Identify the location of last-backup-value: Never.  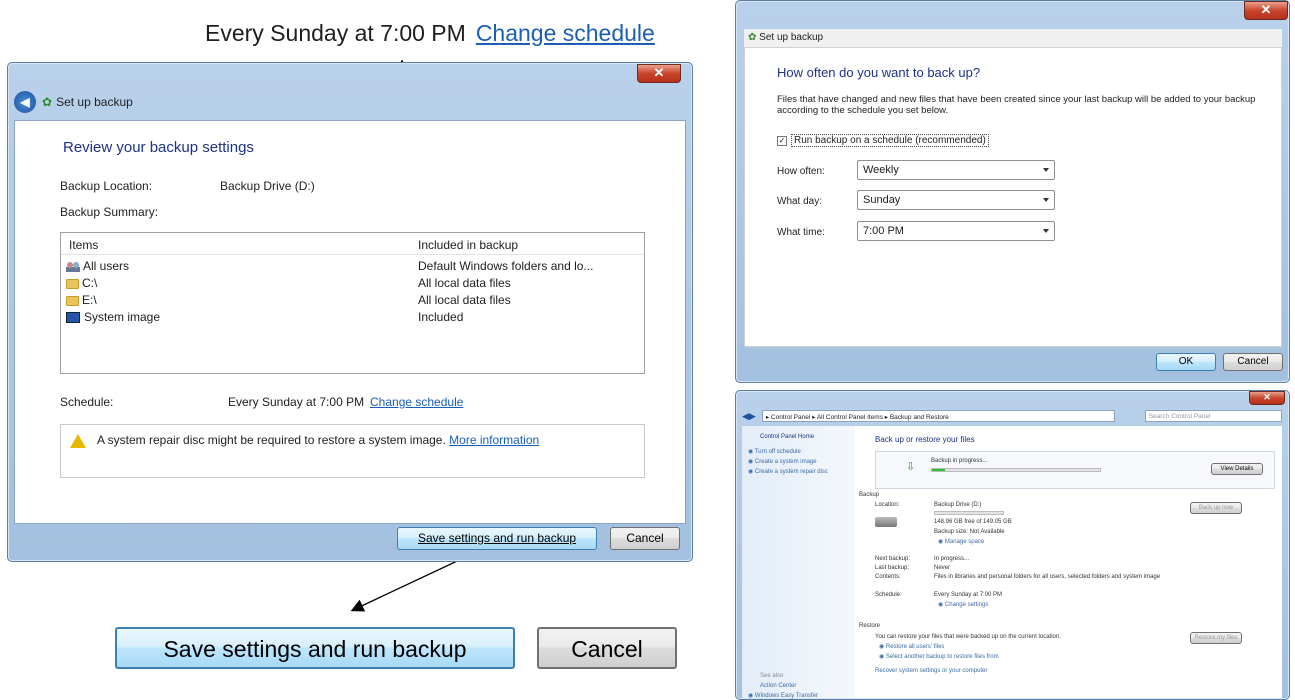
(942, 568).